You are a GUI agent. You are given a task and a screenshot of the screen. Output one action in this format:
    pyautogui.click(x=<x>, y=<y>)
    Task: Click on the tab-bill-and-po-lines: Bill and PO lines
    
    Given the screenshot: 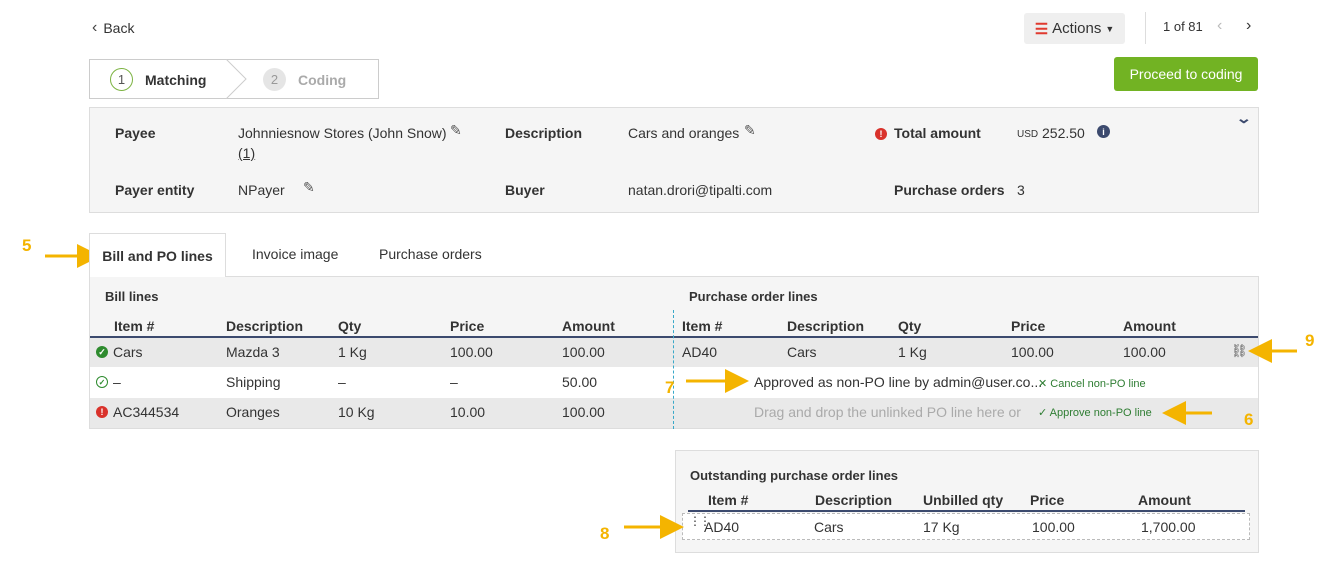 What is the action you would take?
    pyautogui.click(x=157, y=255)
    